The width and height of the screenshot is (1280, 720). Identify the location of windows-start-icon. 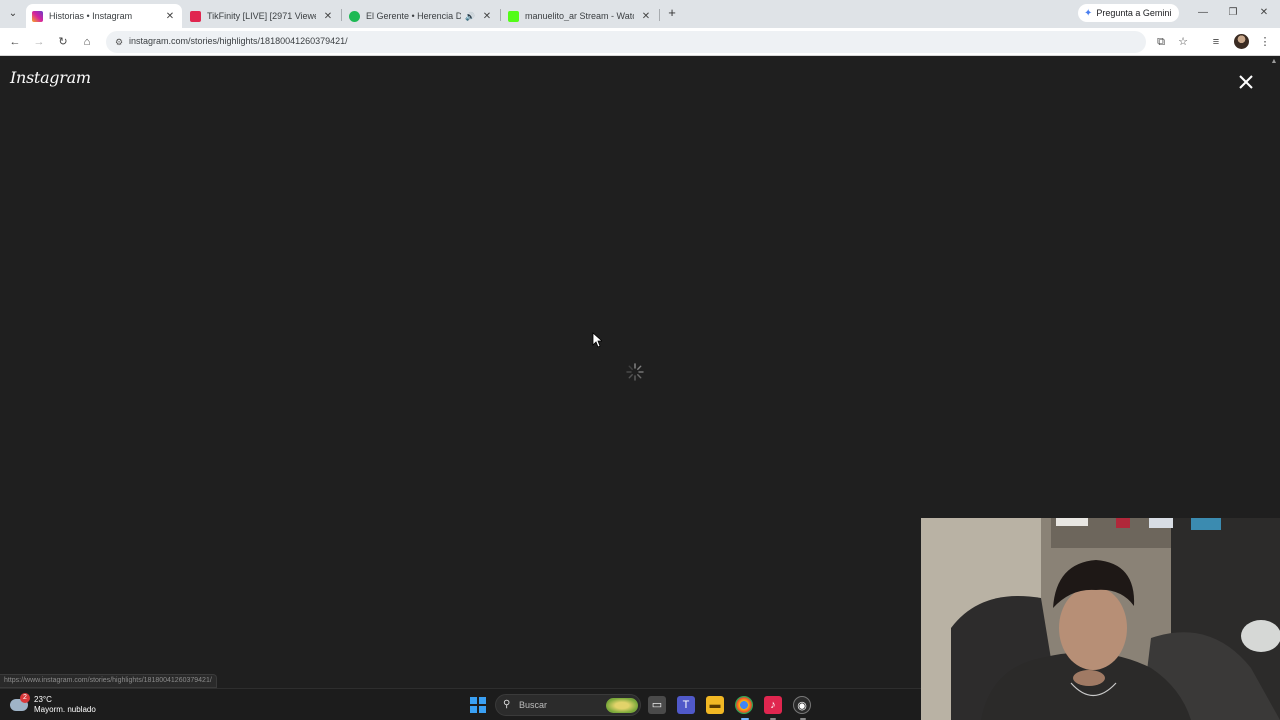
(478, 705).